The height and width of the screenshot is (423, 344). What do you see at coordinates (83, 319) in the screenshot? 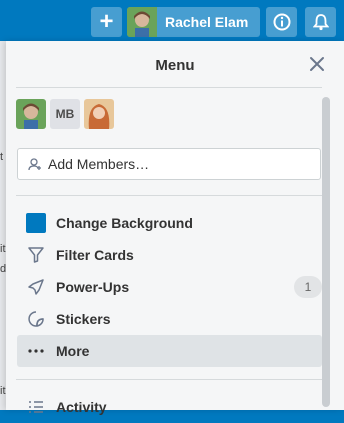
I see `menu-item-label: Stickers` at bounding box center [83, 319].